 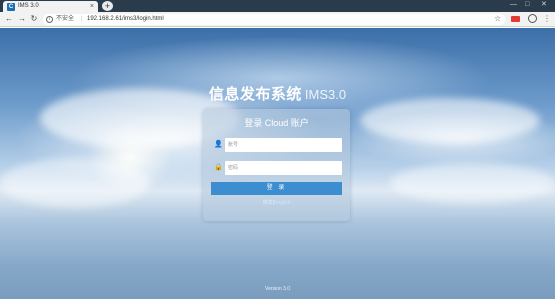 What do you see at coordinates (255, 94) in the screenshot?
I see `system-name: 信息发布系统` at bounding box center [255, 94].